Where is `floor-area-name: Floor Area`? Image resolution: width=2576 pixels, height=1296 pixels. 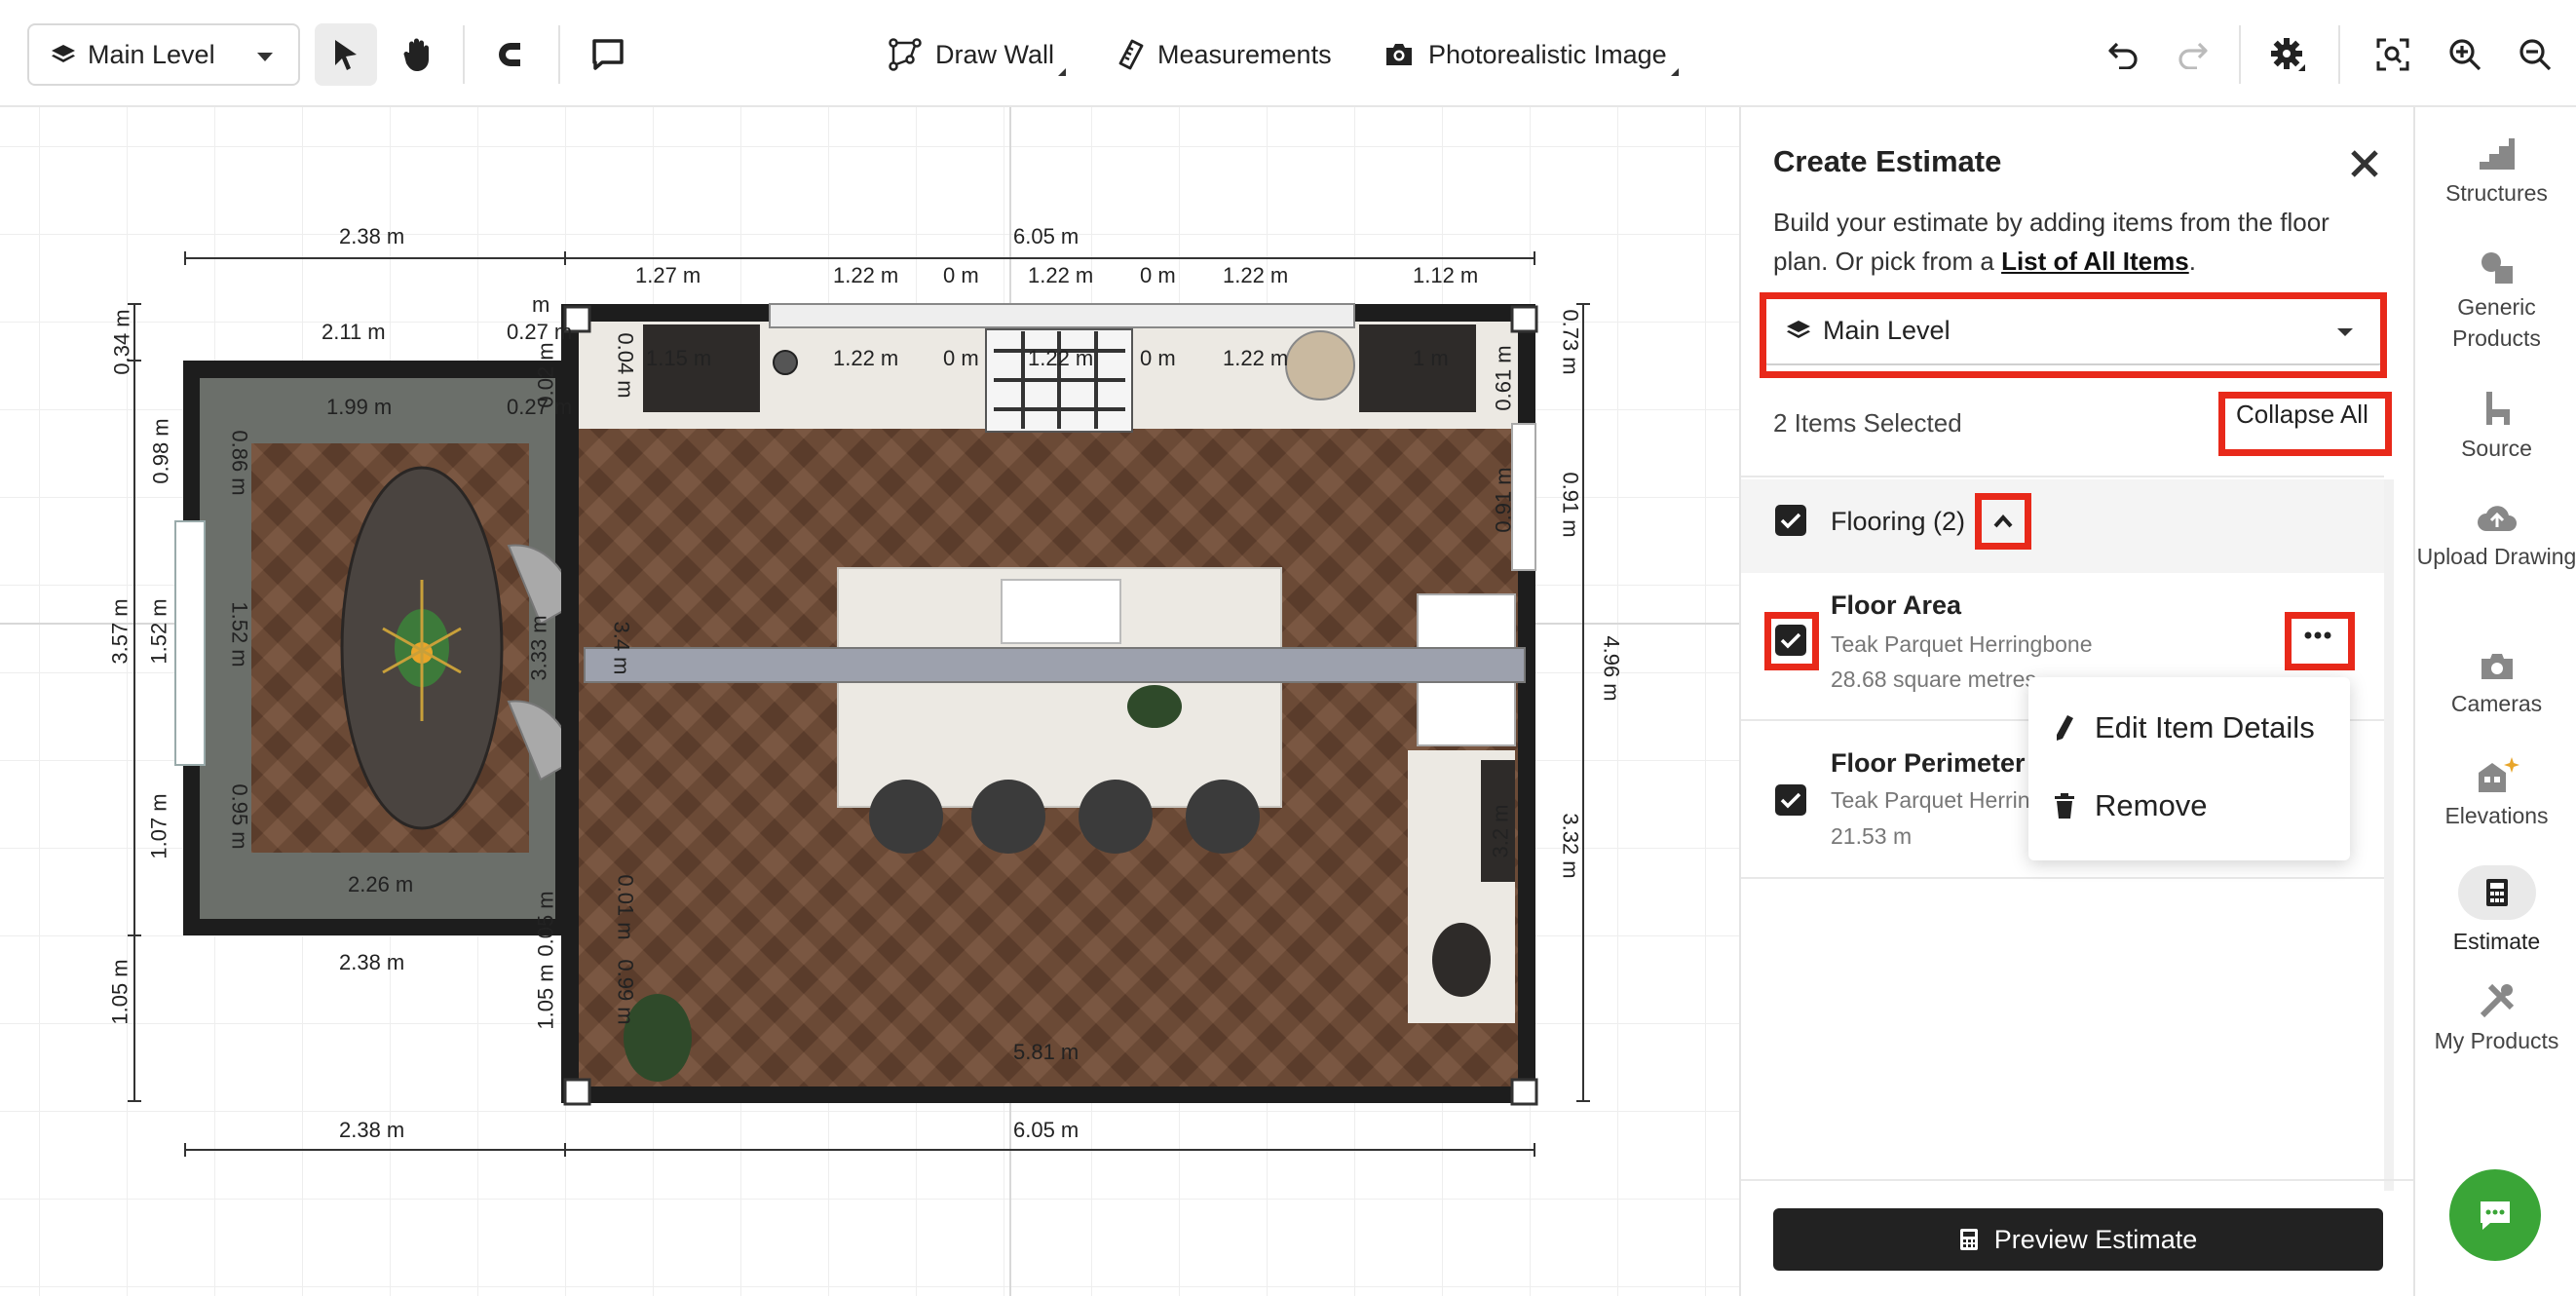 floor-area-name: Floor Area is located at coordinates (1896, 605).